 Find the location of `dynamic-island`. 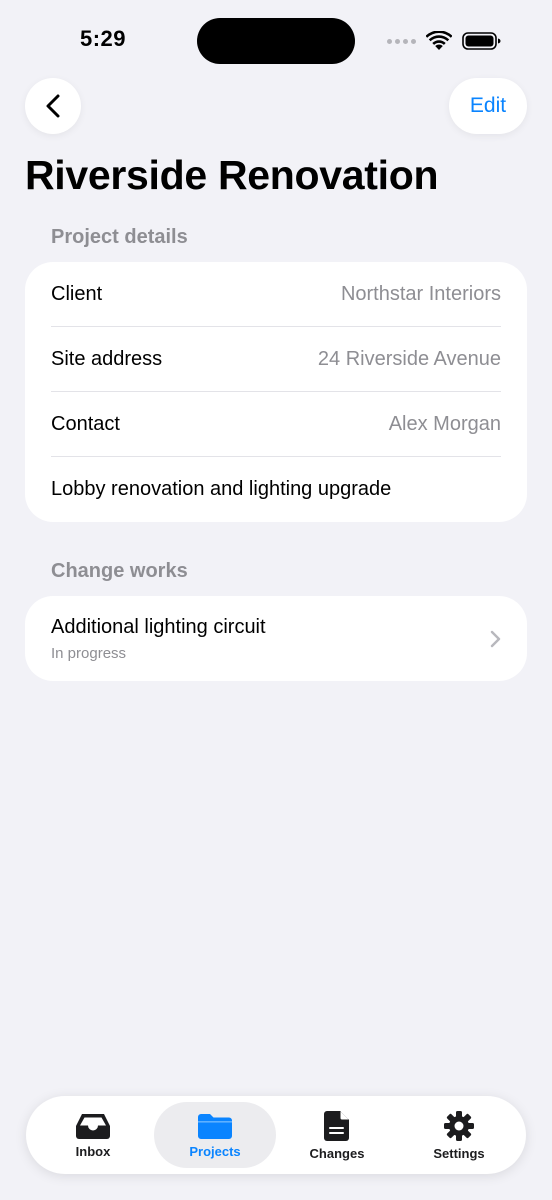

dynamic-island is located at coordinates (276, 41).